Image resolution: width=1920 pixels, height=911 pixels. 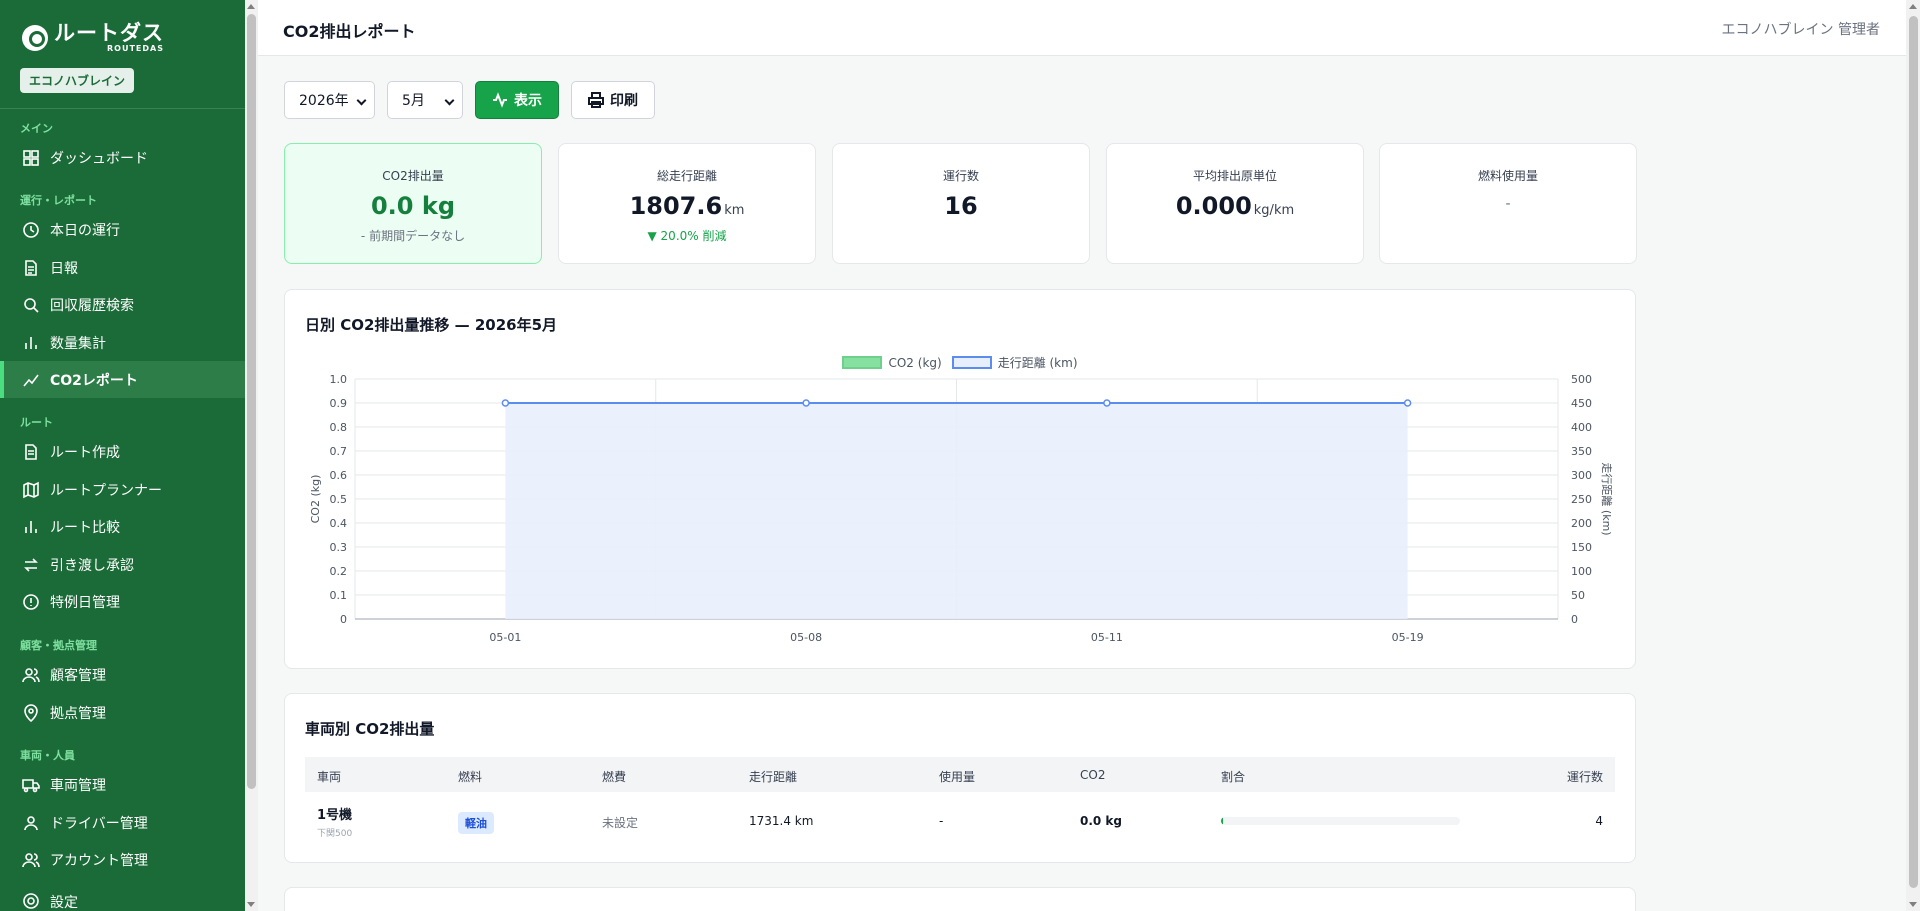 I want to click on show-button: 表示, so click(x=517, y=100).